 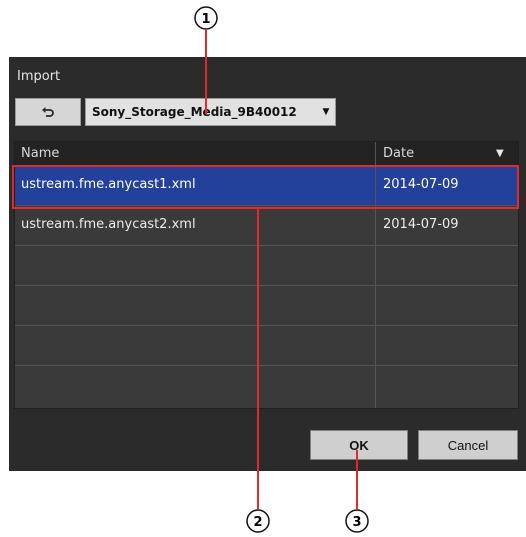 I want to click on callout-number-1: 1, so click(x=205, y=19).